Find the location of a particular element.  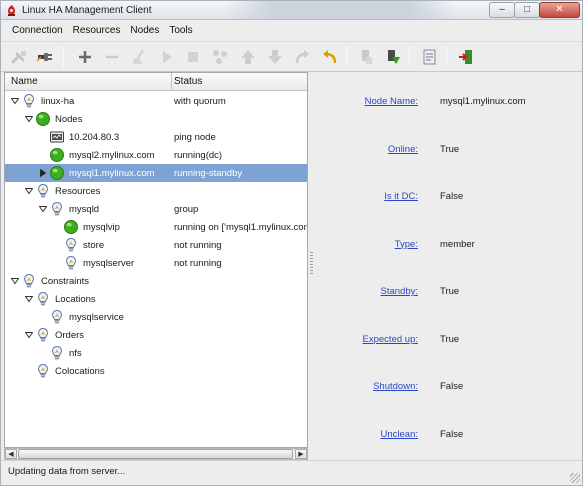

scroll-left-button: ◀ is located at coordinates (11, 454).